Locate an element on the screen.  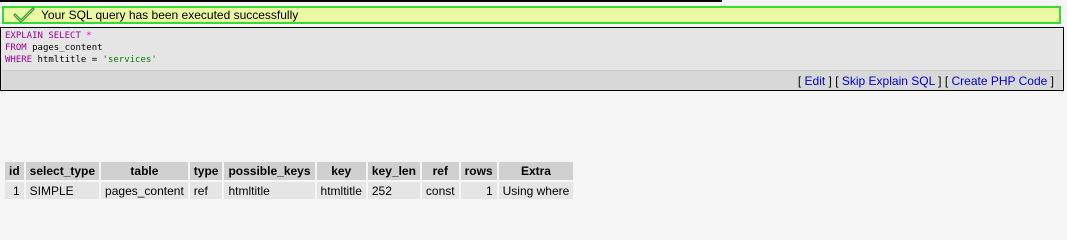
sql-keyword: EXPLAIN SELECT is located at coordinates (43, 36).